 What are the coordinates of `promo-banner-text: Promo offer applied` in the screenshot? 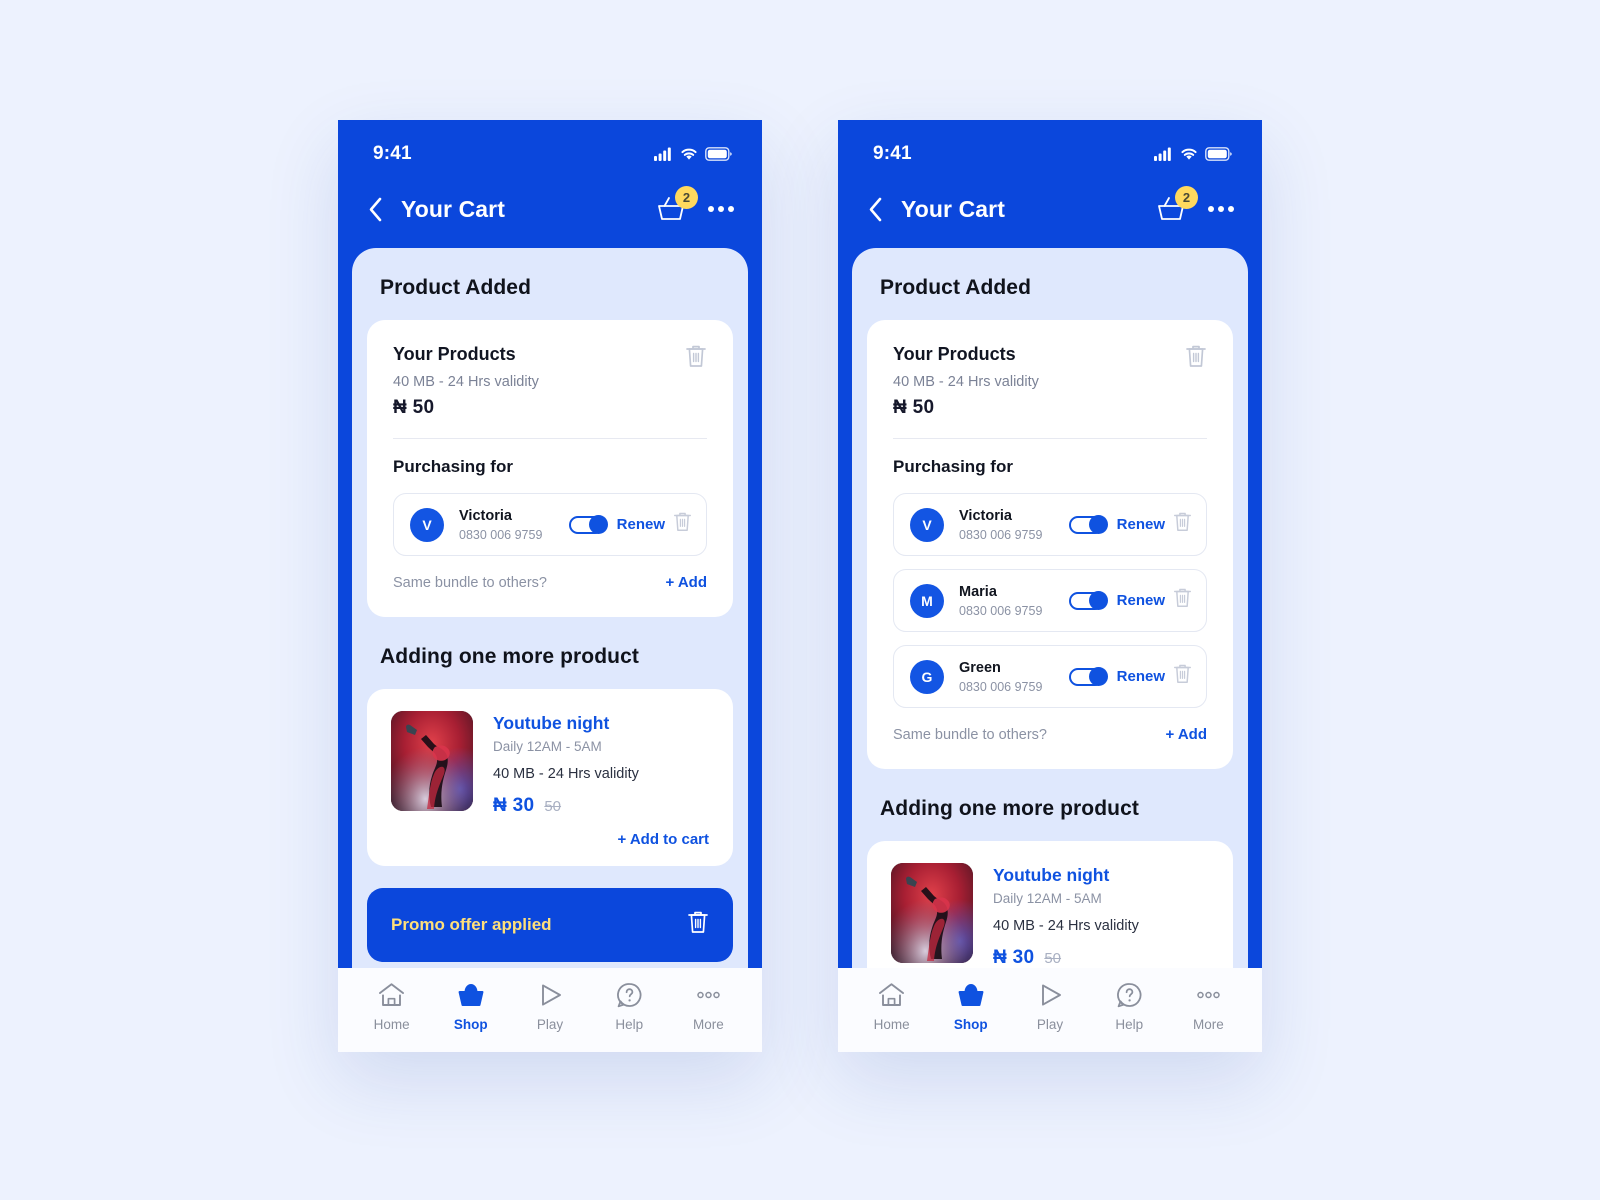 It's located at (471, 925).